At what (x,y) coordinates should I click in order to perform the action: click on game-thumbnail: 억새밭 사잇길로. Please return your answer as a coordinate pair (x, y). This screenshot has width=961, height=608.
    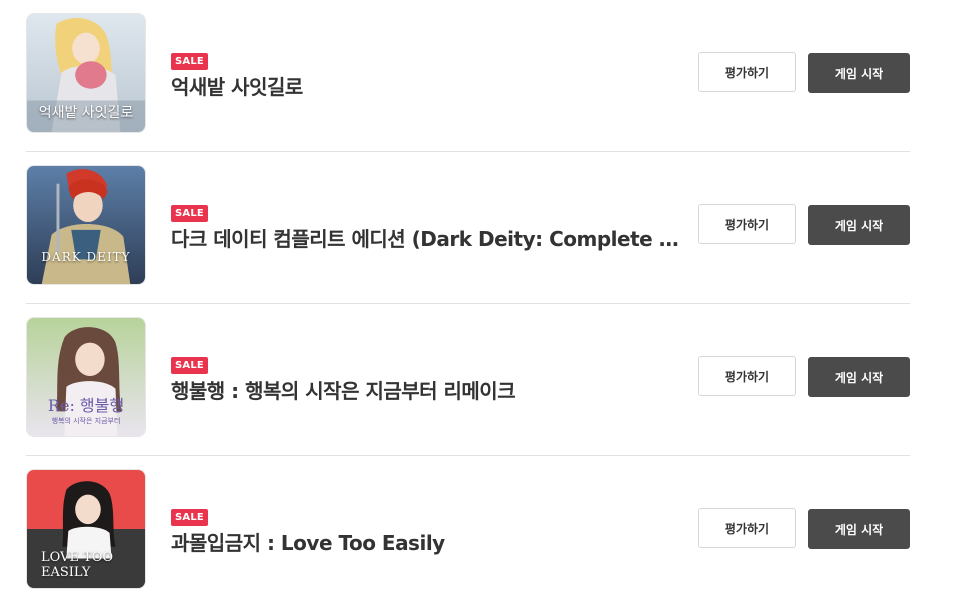
    Looking at the image, I should click on (86, 73).